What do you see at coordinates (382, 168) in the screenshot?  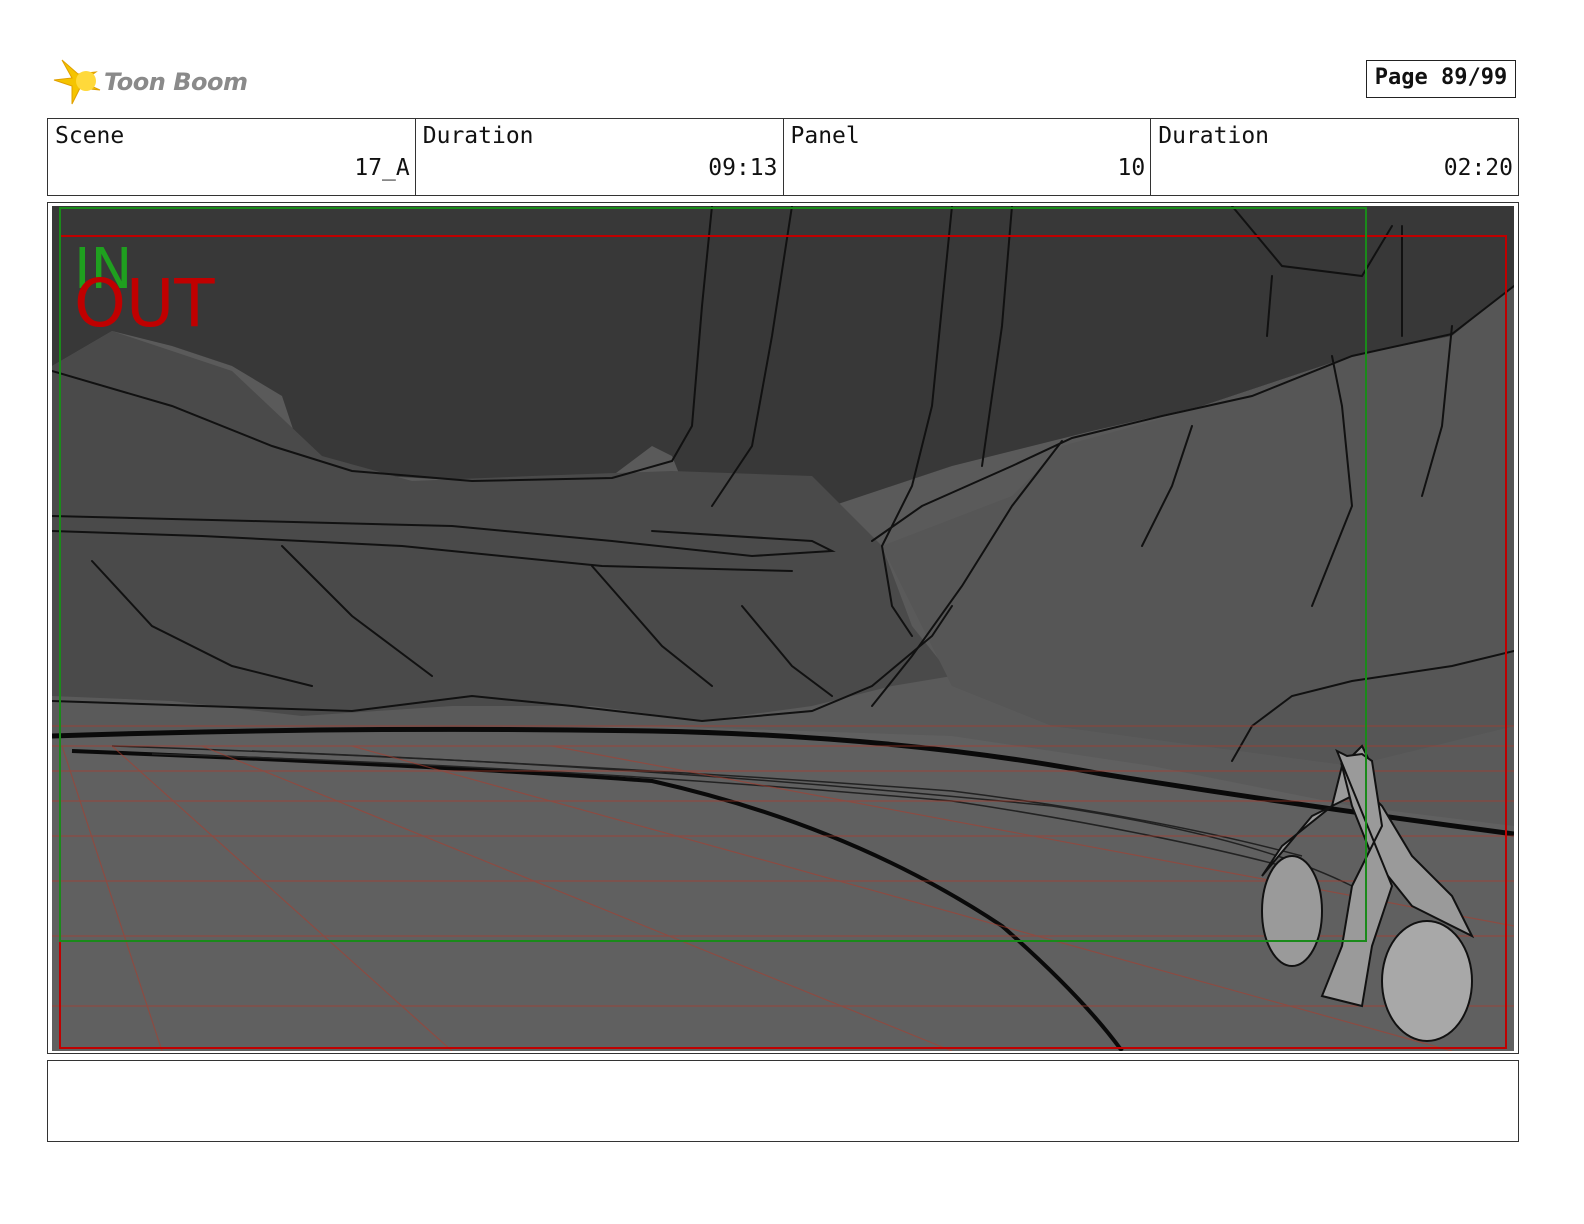 I see `scene-value: 17_A` at bounding box center [382, 168].